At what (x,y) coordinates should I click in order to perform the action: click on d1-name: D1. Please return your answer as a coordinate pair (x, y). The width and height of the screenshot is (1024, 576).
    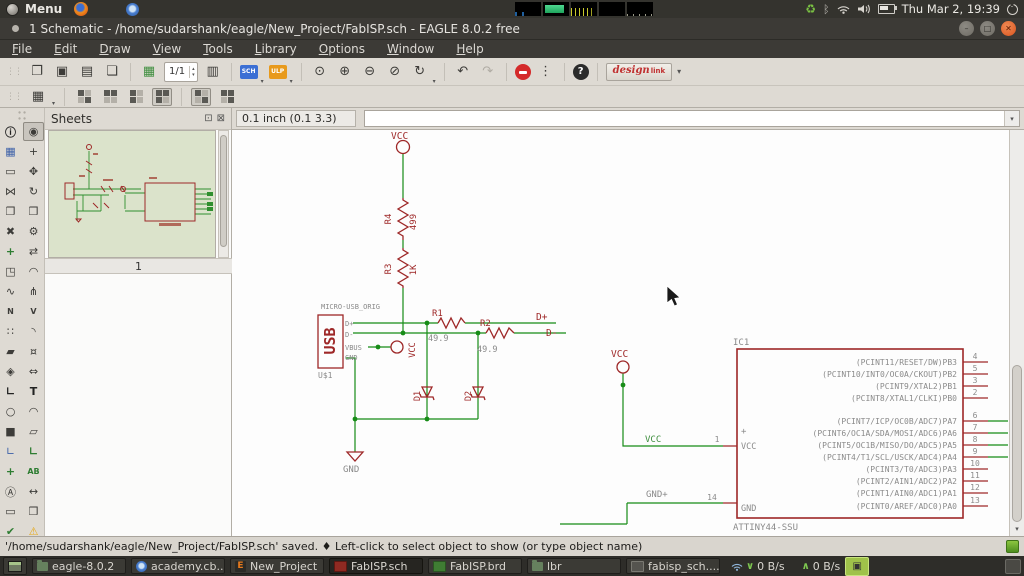
    Looking at the image, I should click on (418, 396).